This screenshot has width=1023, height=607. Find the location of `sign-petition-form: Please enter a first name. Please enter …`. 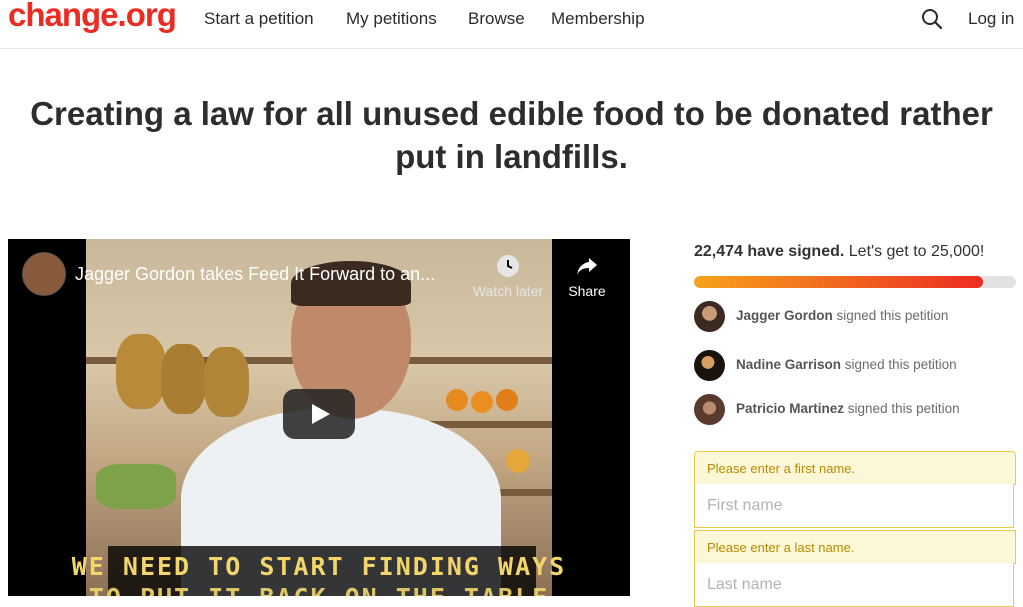

sign-petition-form: Please enter a first name. Please enter … is located at coordinates (855, 529).